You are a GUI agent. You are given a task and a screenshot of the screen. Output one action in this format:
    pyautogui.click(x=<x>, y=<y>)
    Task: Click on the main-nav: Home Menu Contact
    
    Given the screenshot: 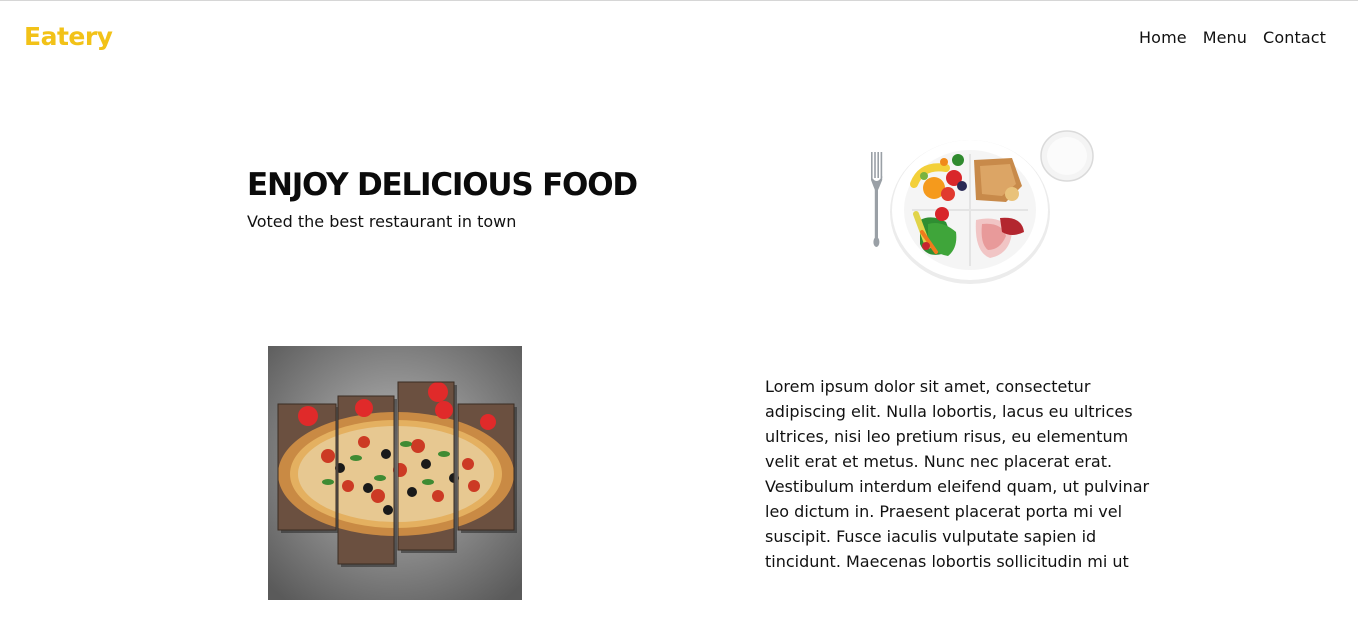 What is the action you would take?
    pyautogui.click(x=1232, y=37)
    